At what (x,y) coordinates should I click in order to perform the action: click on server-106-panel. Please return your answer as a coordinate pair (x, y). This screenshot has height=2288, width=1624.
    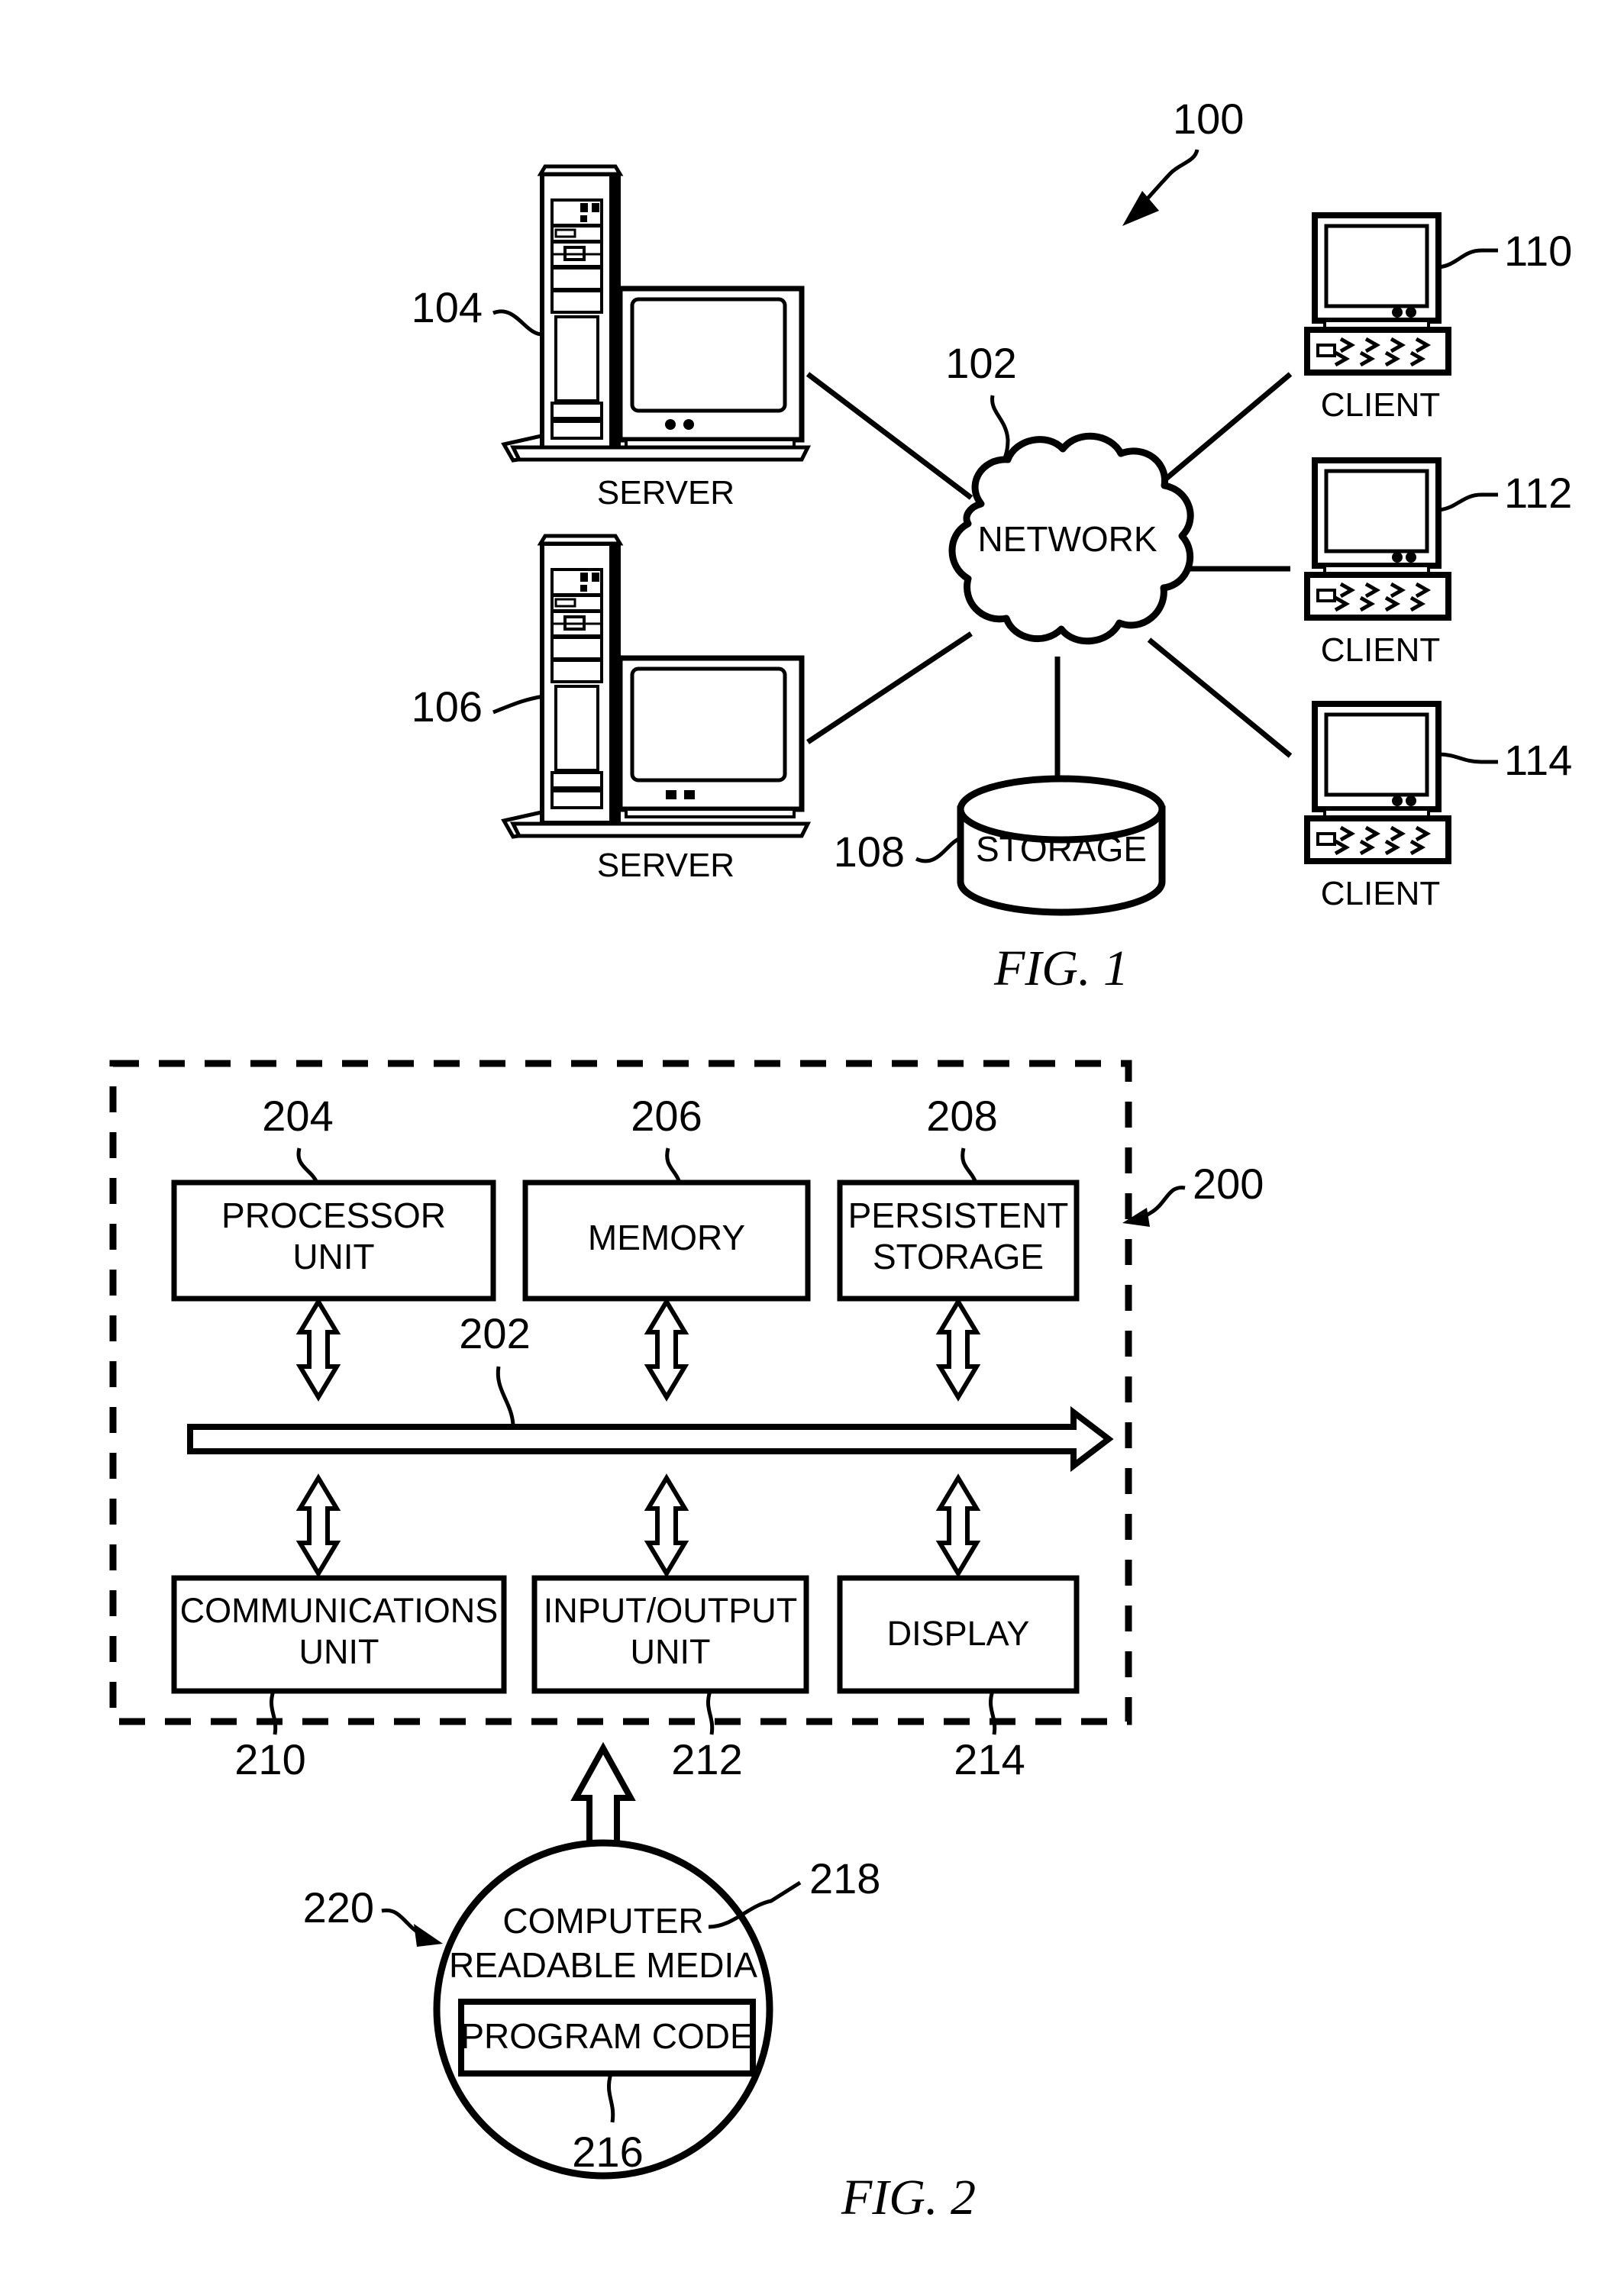
    Looking at the image, I should click on (576, 728).